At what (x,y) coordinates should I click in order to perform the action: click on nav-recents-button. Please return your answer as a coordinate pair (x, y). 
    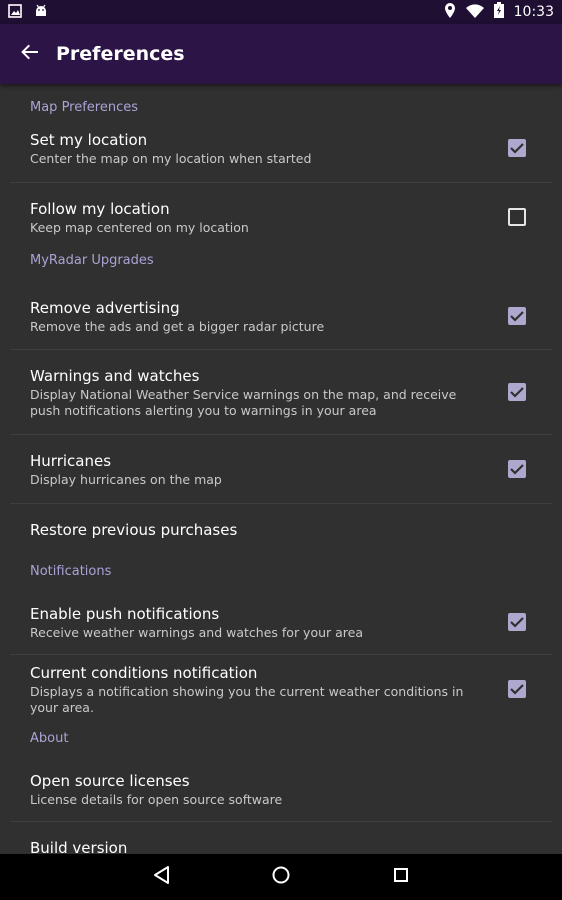
    Looking at the image, I should click on (401, 877).